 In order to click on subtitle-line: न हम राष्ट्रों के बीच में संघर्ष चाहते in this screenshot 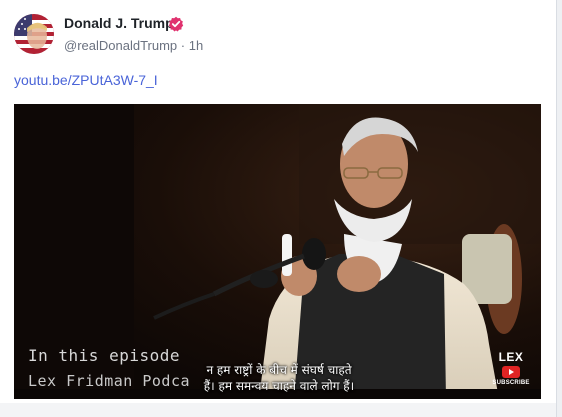, I will do `click(279, 370)`.